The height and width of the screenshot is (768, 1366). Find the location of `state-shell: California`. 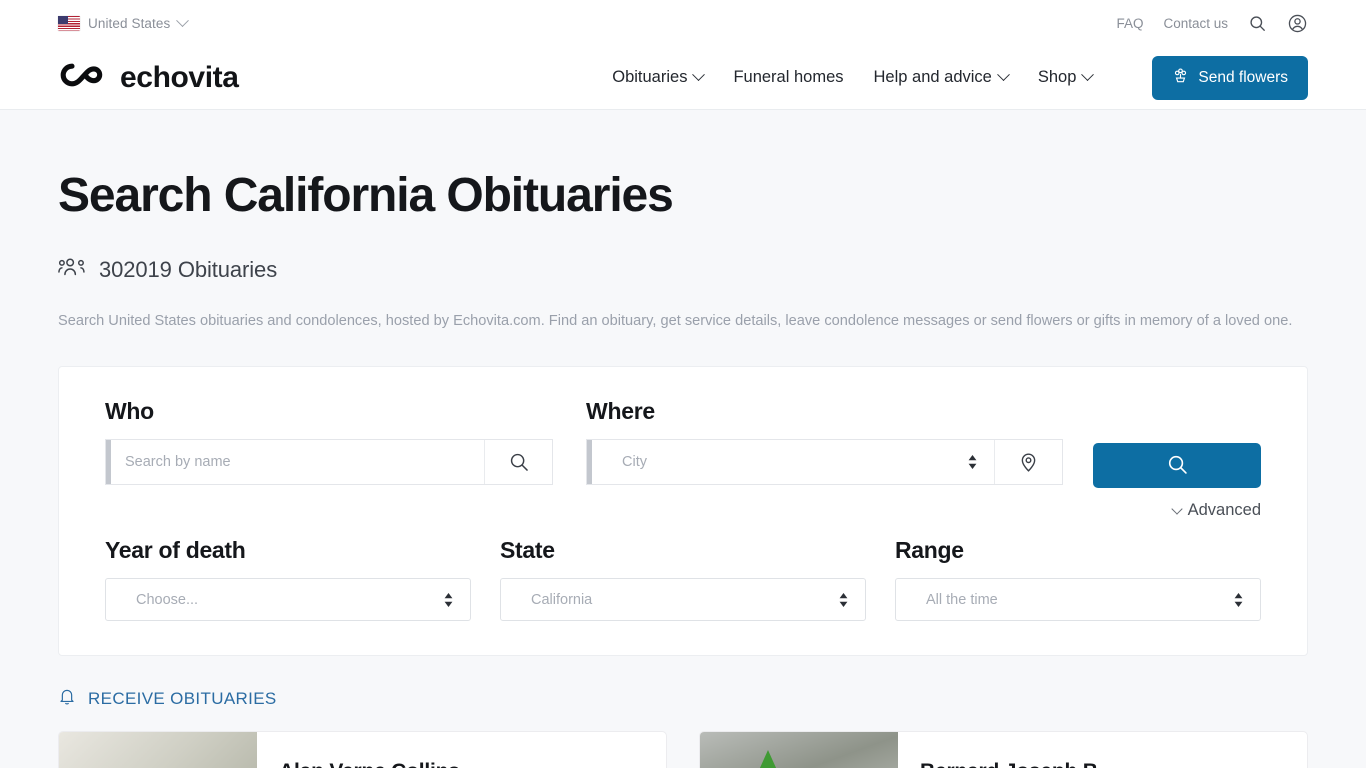

state-shell: California is located at coordinates (683, 600).